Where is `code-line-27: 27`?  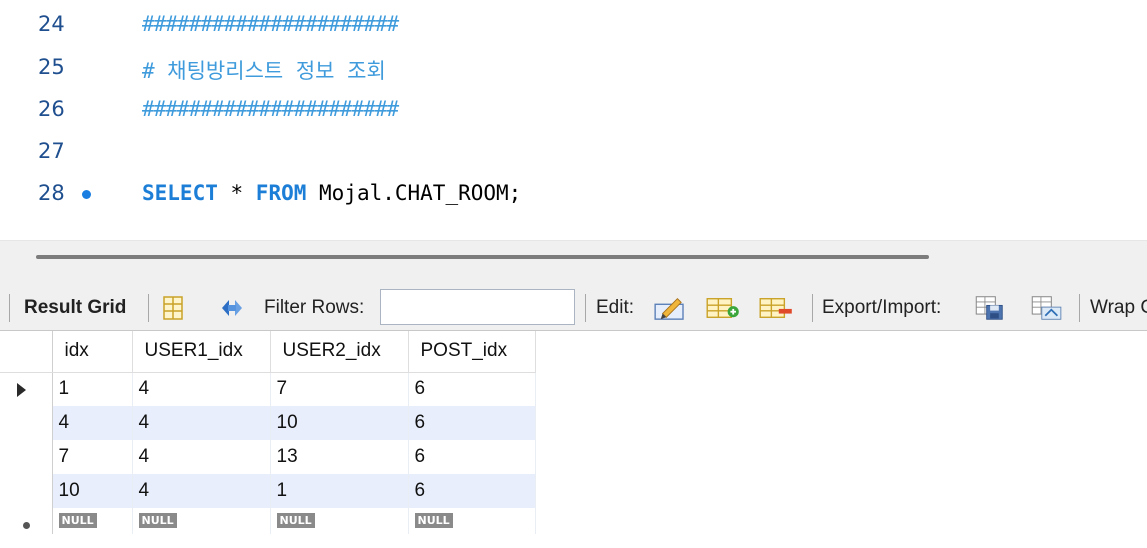 code-line-27: 27 is located at coordinates (573, 151).